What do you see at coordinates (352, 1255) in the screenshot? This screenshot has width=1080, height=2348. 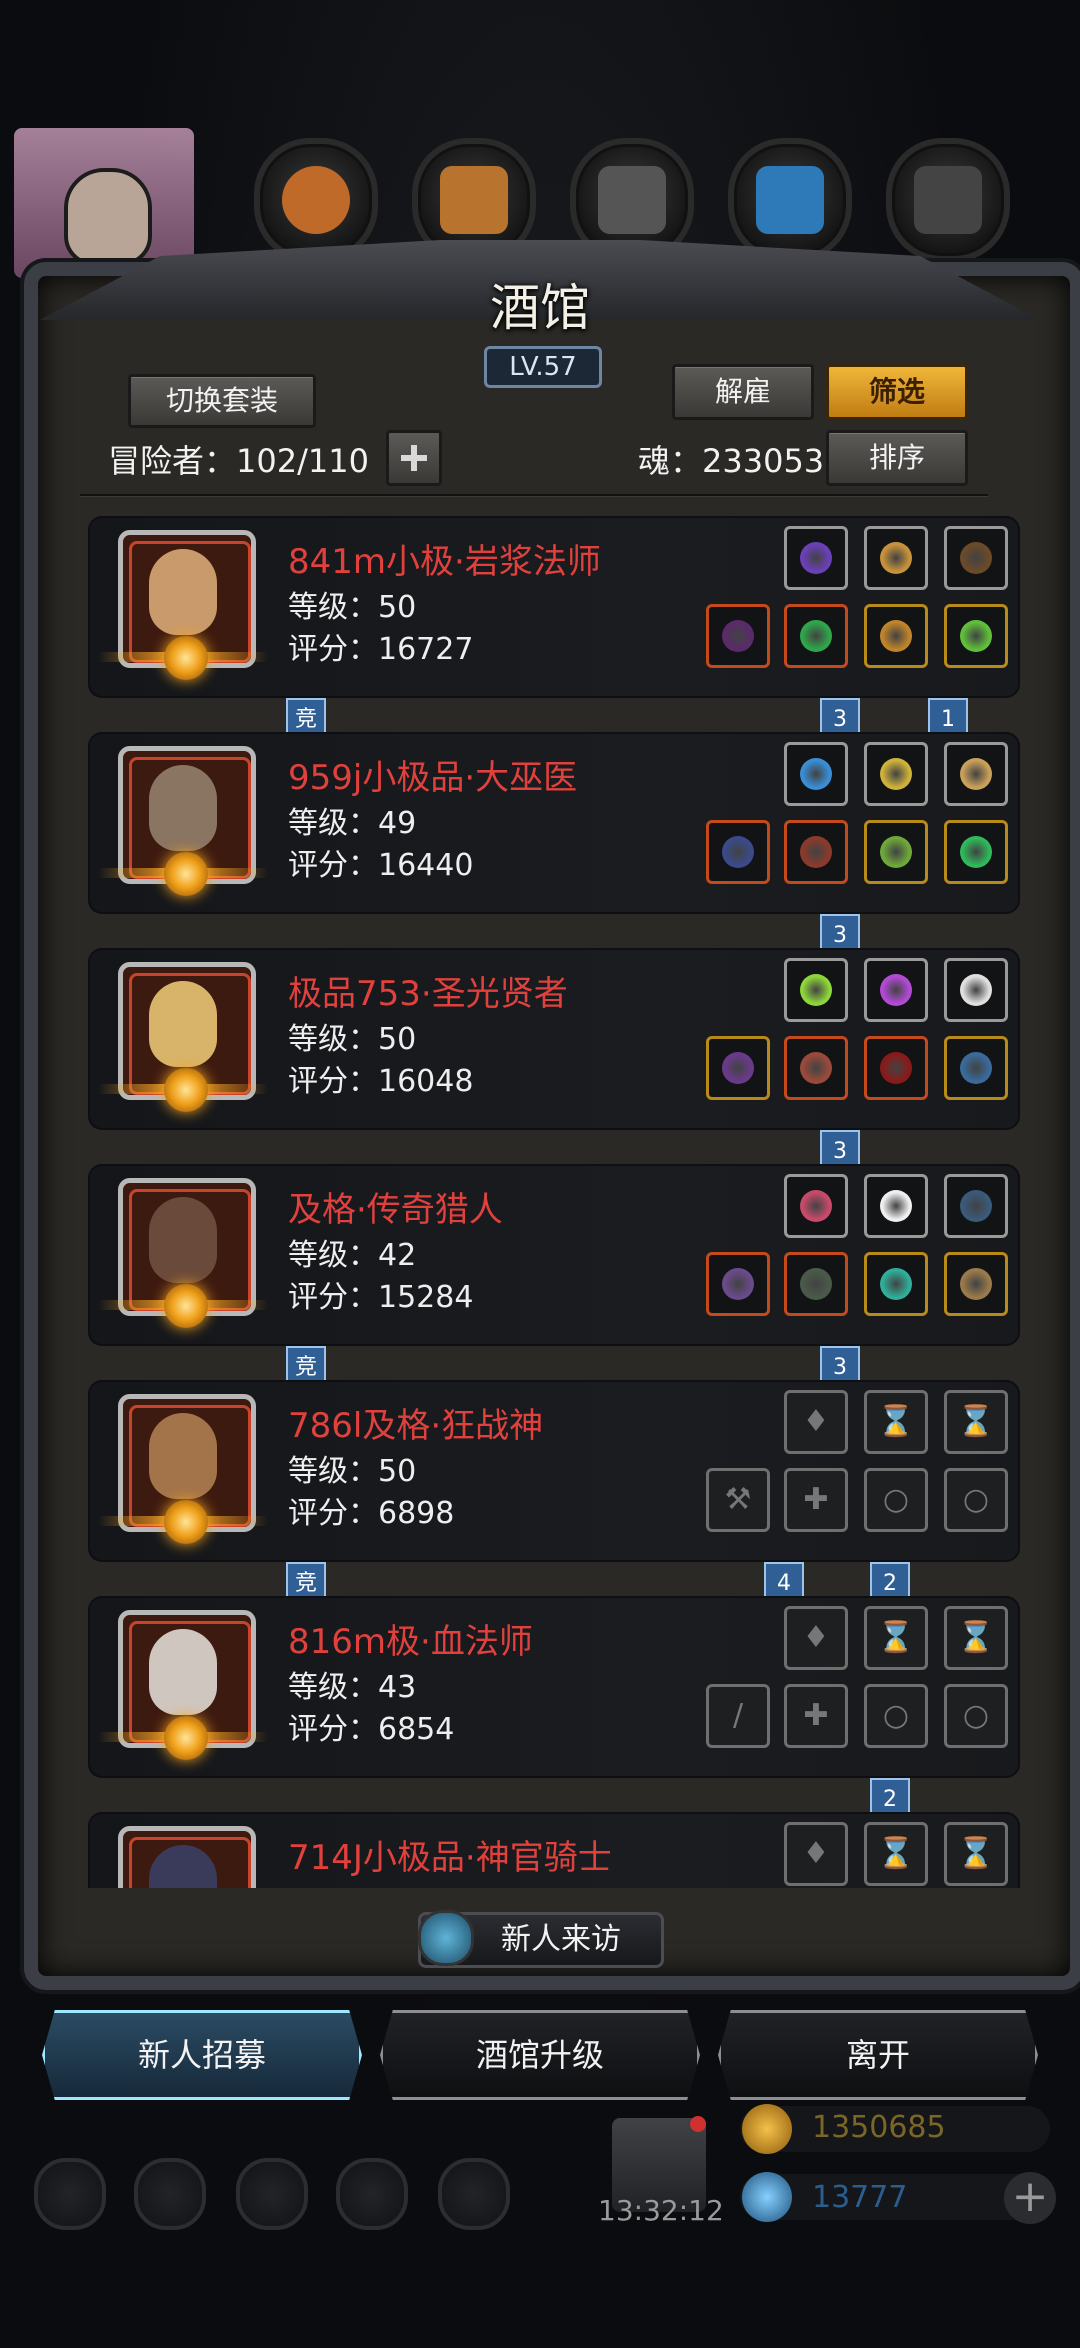 I see `hero-level: 等级：42` at bounding box center [352, 1255].